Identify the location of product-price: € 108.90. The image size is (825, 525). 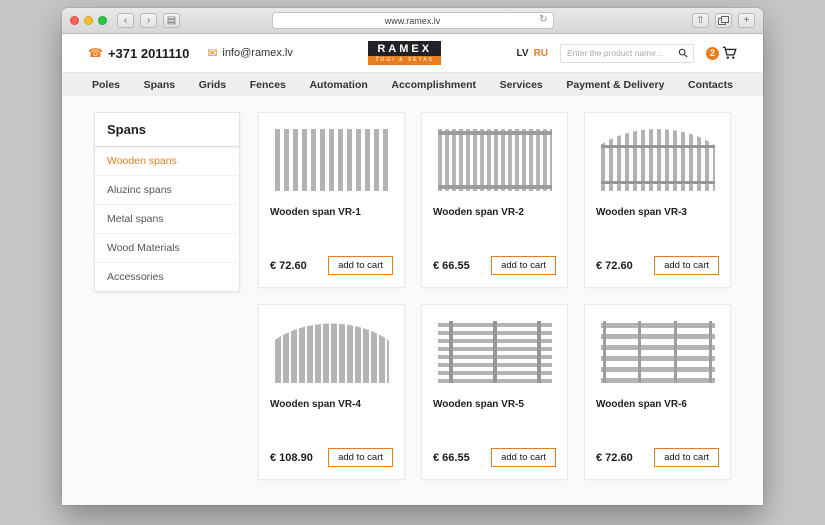
(291, 457).